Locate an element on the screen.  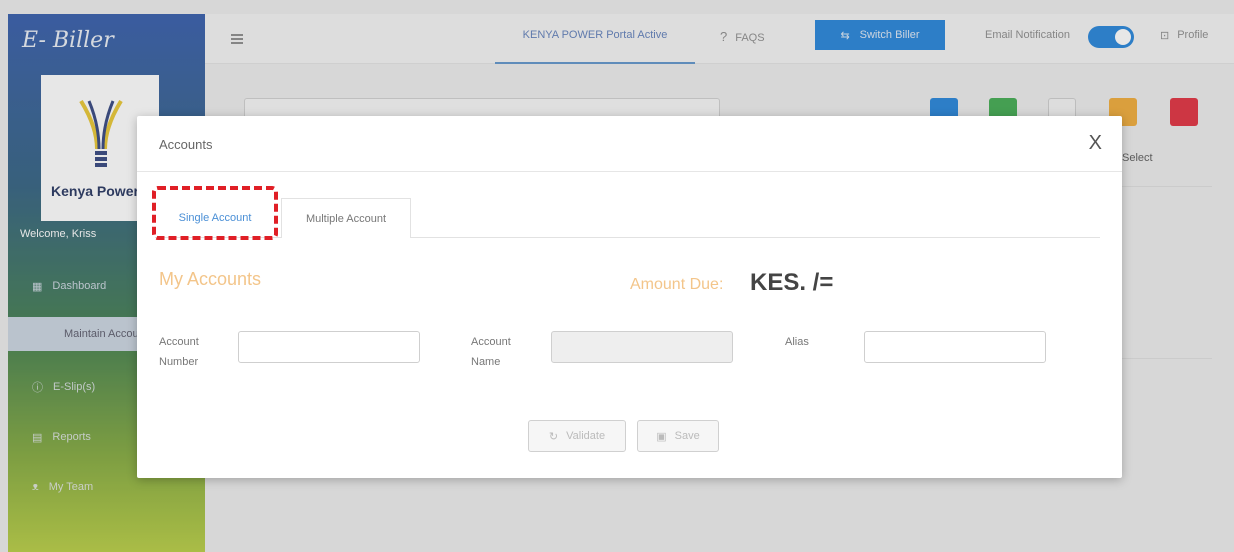
account-tabs: Single Account Multiple Account is located at coordinates (627, 218).